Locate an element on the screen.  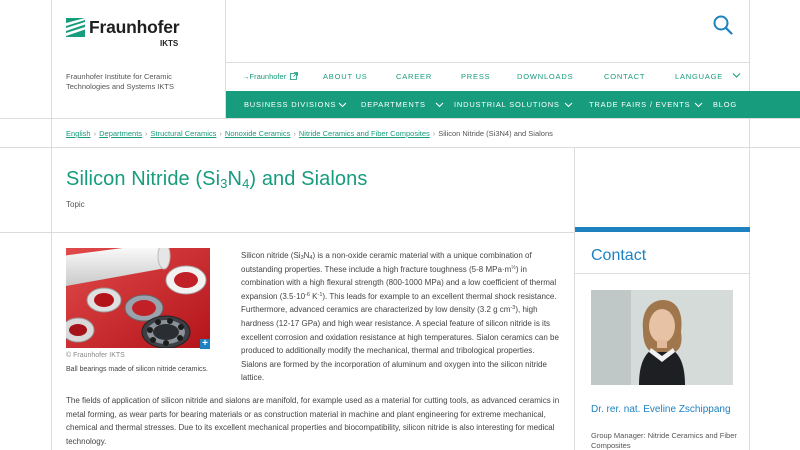
breadcrumb-link-departments: Departments is located at coordinates (120, 133).